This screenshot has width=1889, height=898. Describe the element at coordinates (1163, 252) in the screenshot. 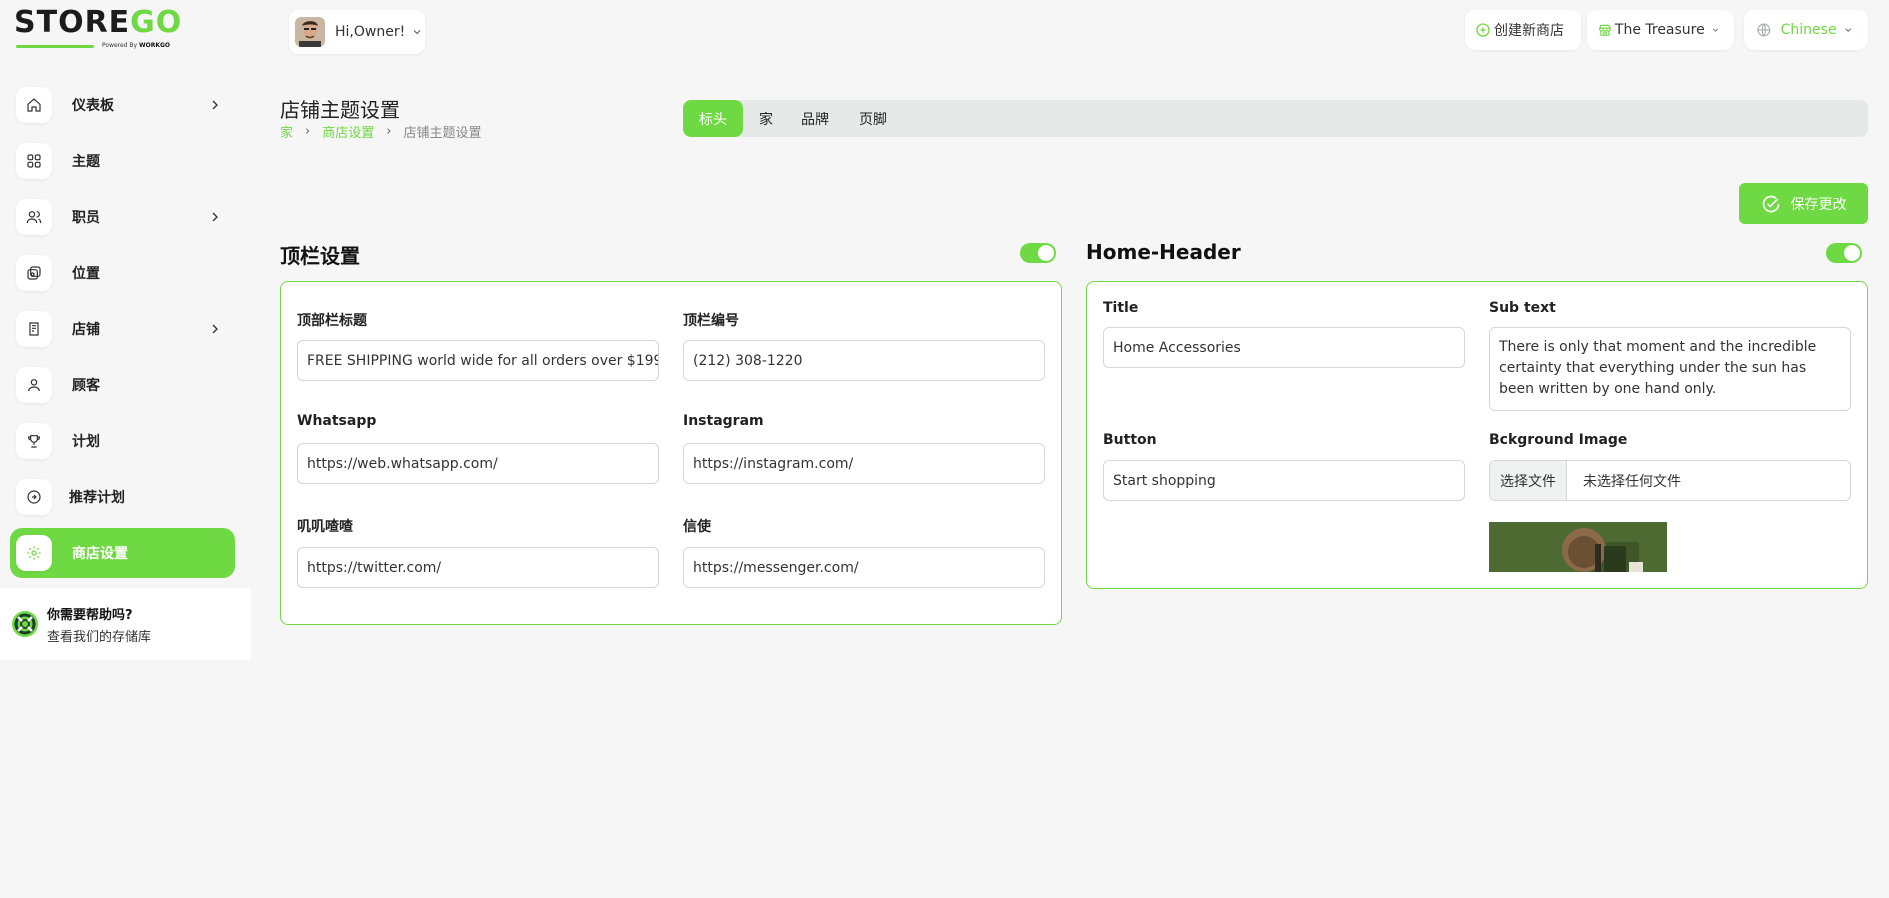

I see `home-header-section-title: Home-Header` at that location.